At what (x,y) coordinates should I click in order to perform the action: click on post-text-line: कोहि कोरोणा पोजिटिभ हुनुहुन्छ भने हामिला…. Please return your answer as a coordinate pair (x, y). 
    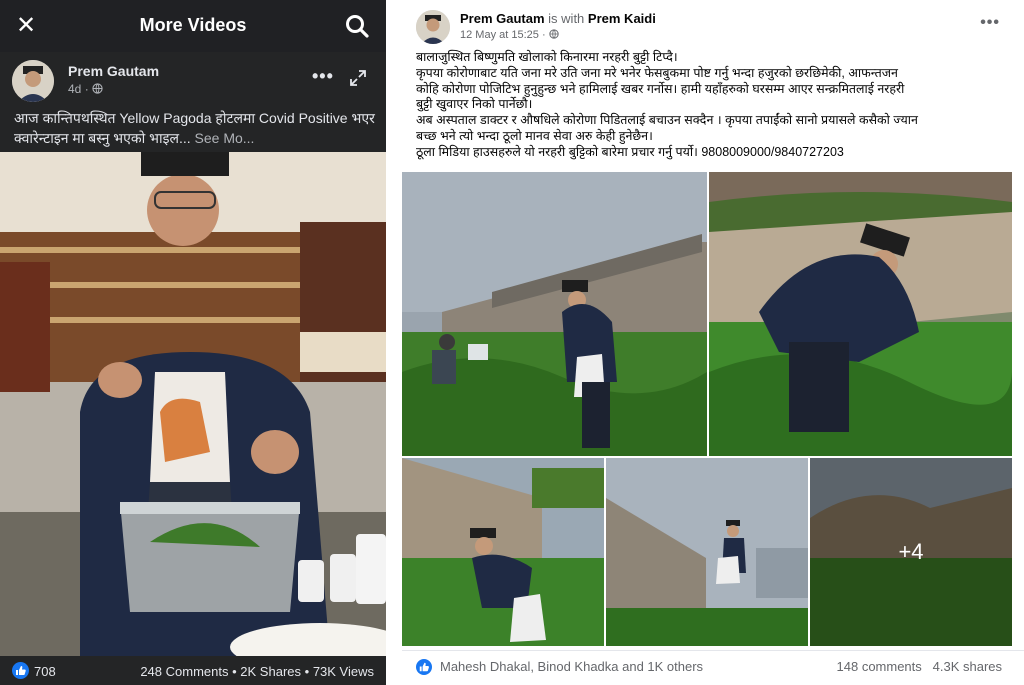
    Looking at the image, I should click on (660, 88).